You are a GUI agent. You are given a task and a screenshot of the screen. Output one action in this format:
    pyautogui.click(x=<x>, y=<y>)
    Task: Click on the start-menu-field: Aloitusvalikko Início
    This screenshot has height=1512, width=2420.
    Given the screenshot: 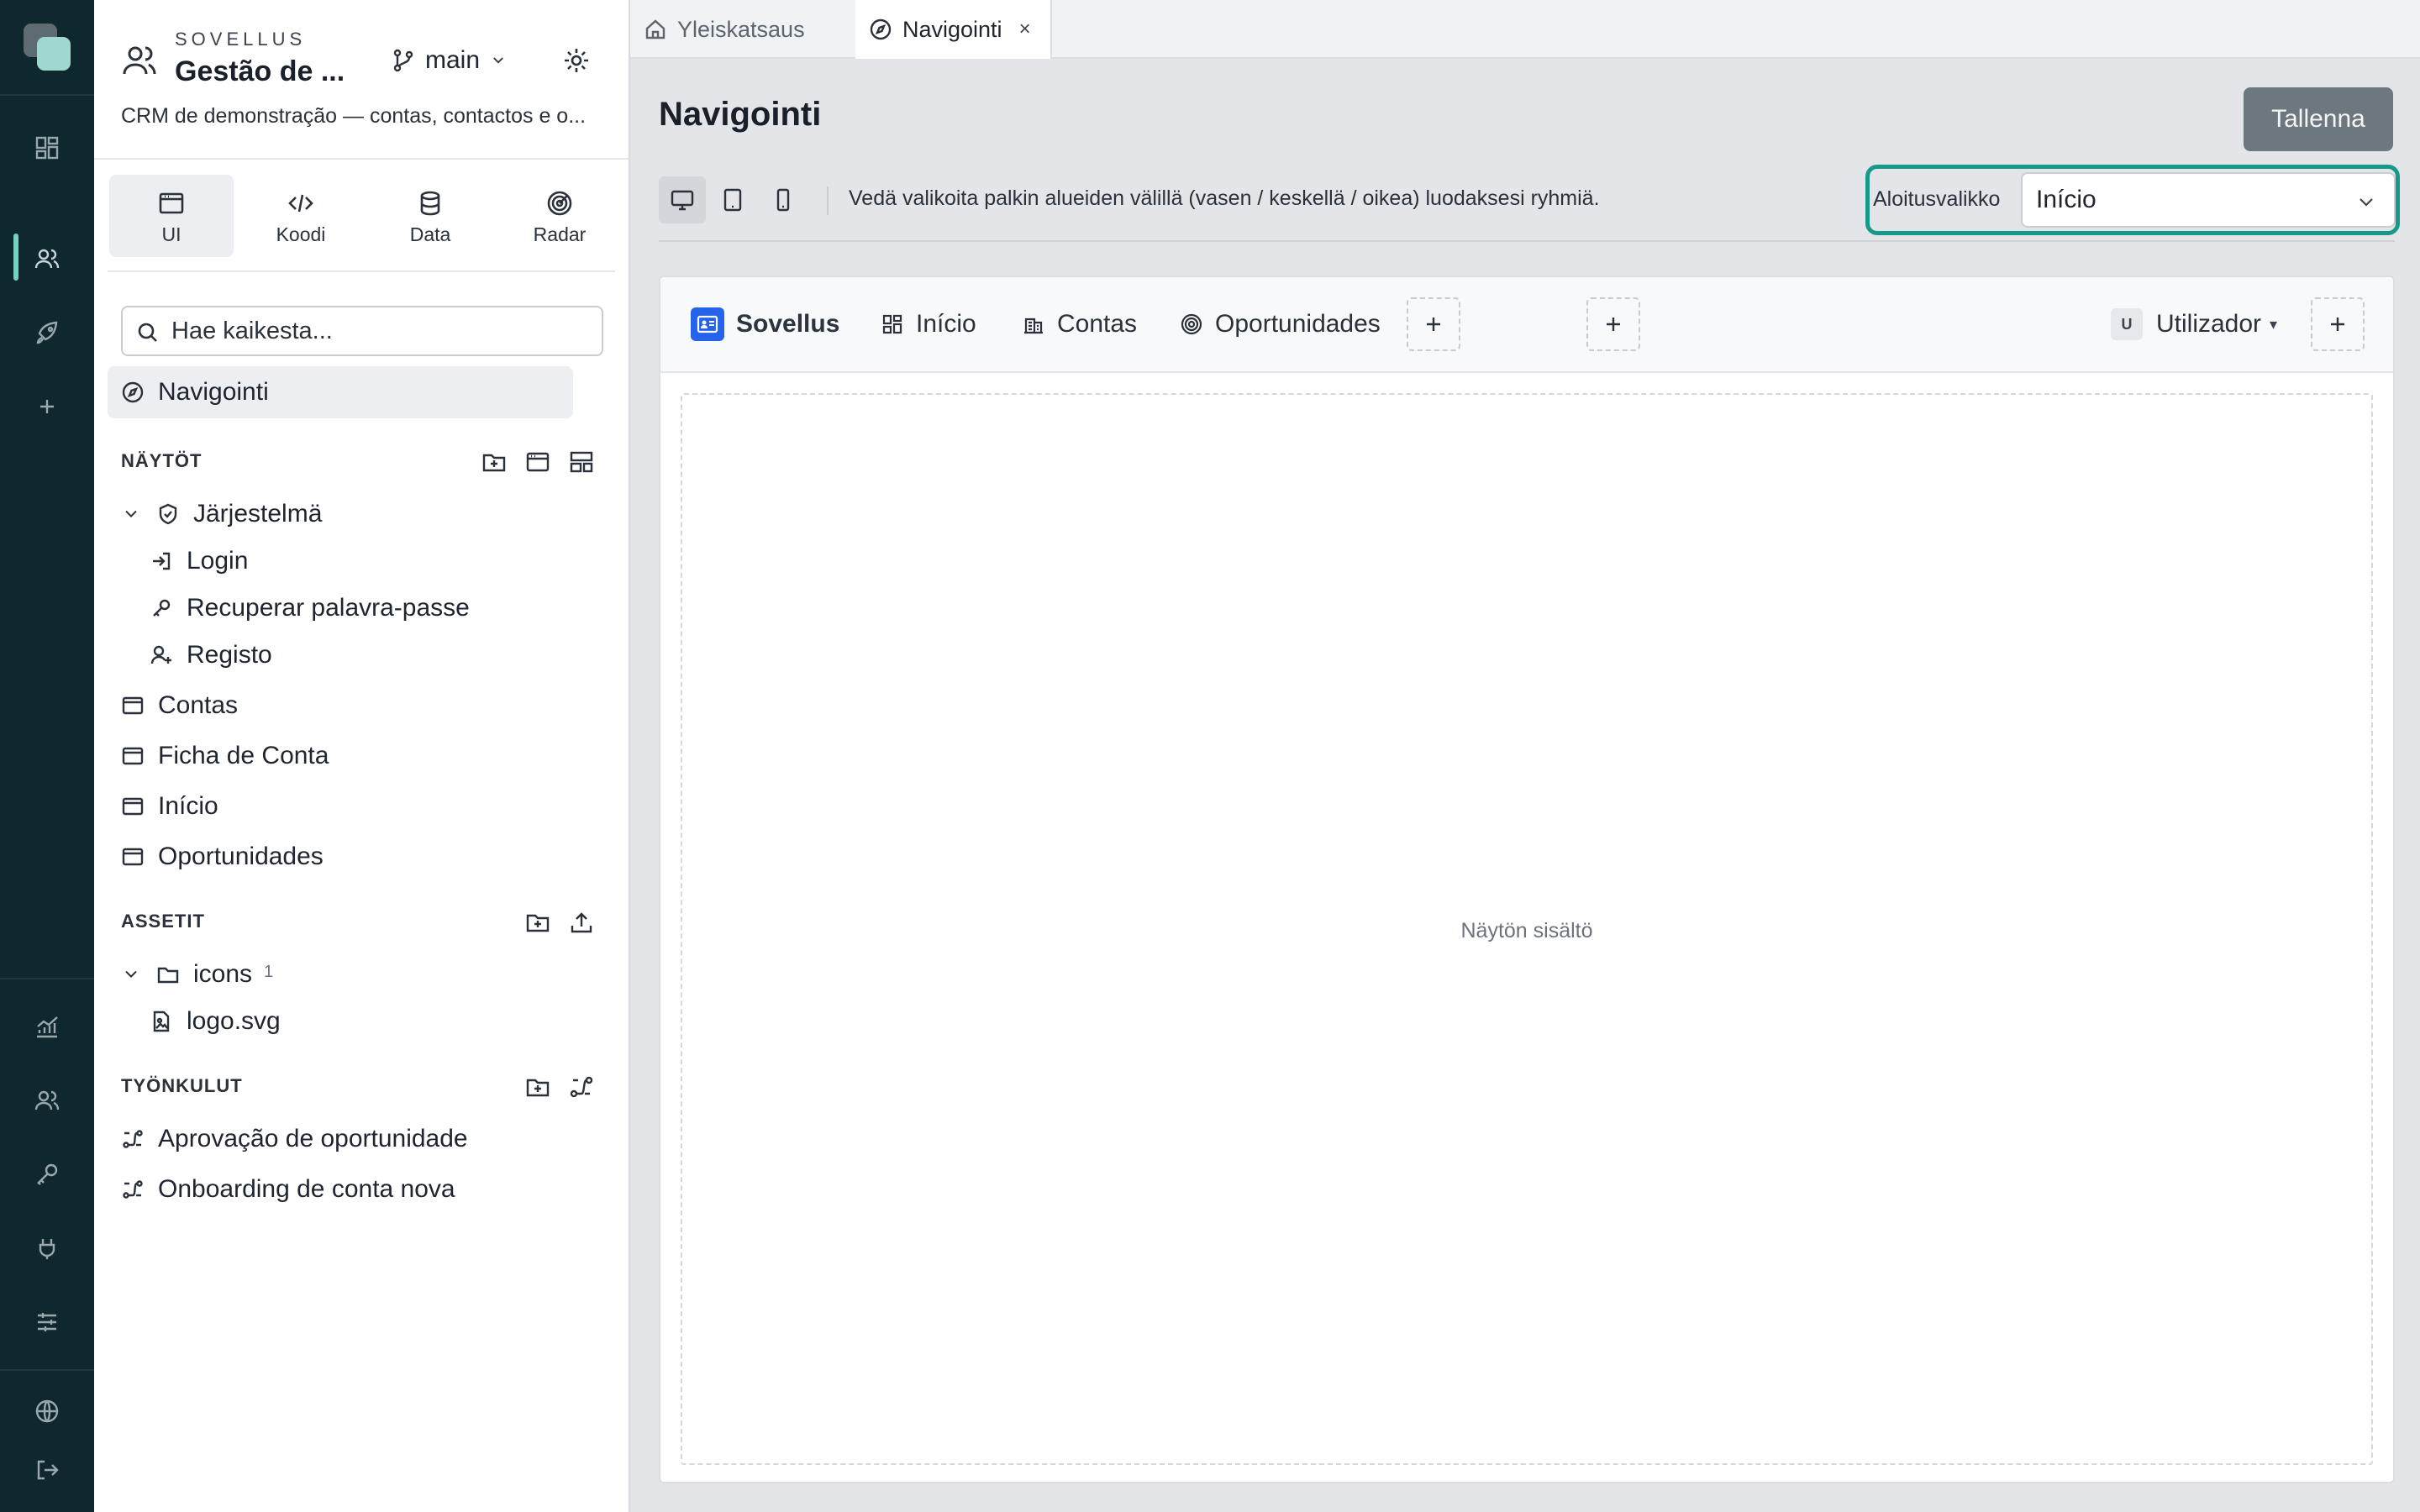 What is the action you would take?
    pyautogui.click(x=2132, y=200)
    